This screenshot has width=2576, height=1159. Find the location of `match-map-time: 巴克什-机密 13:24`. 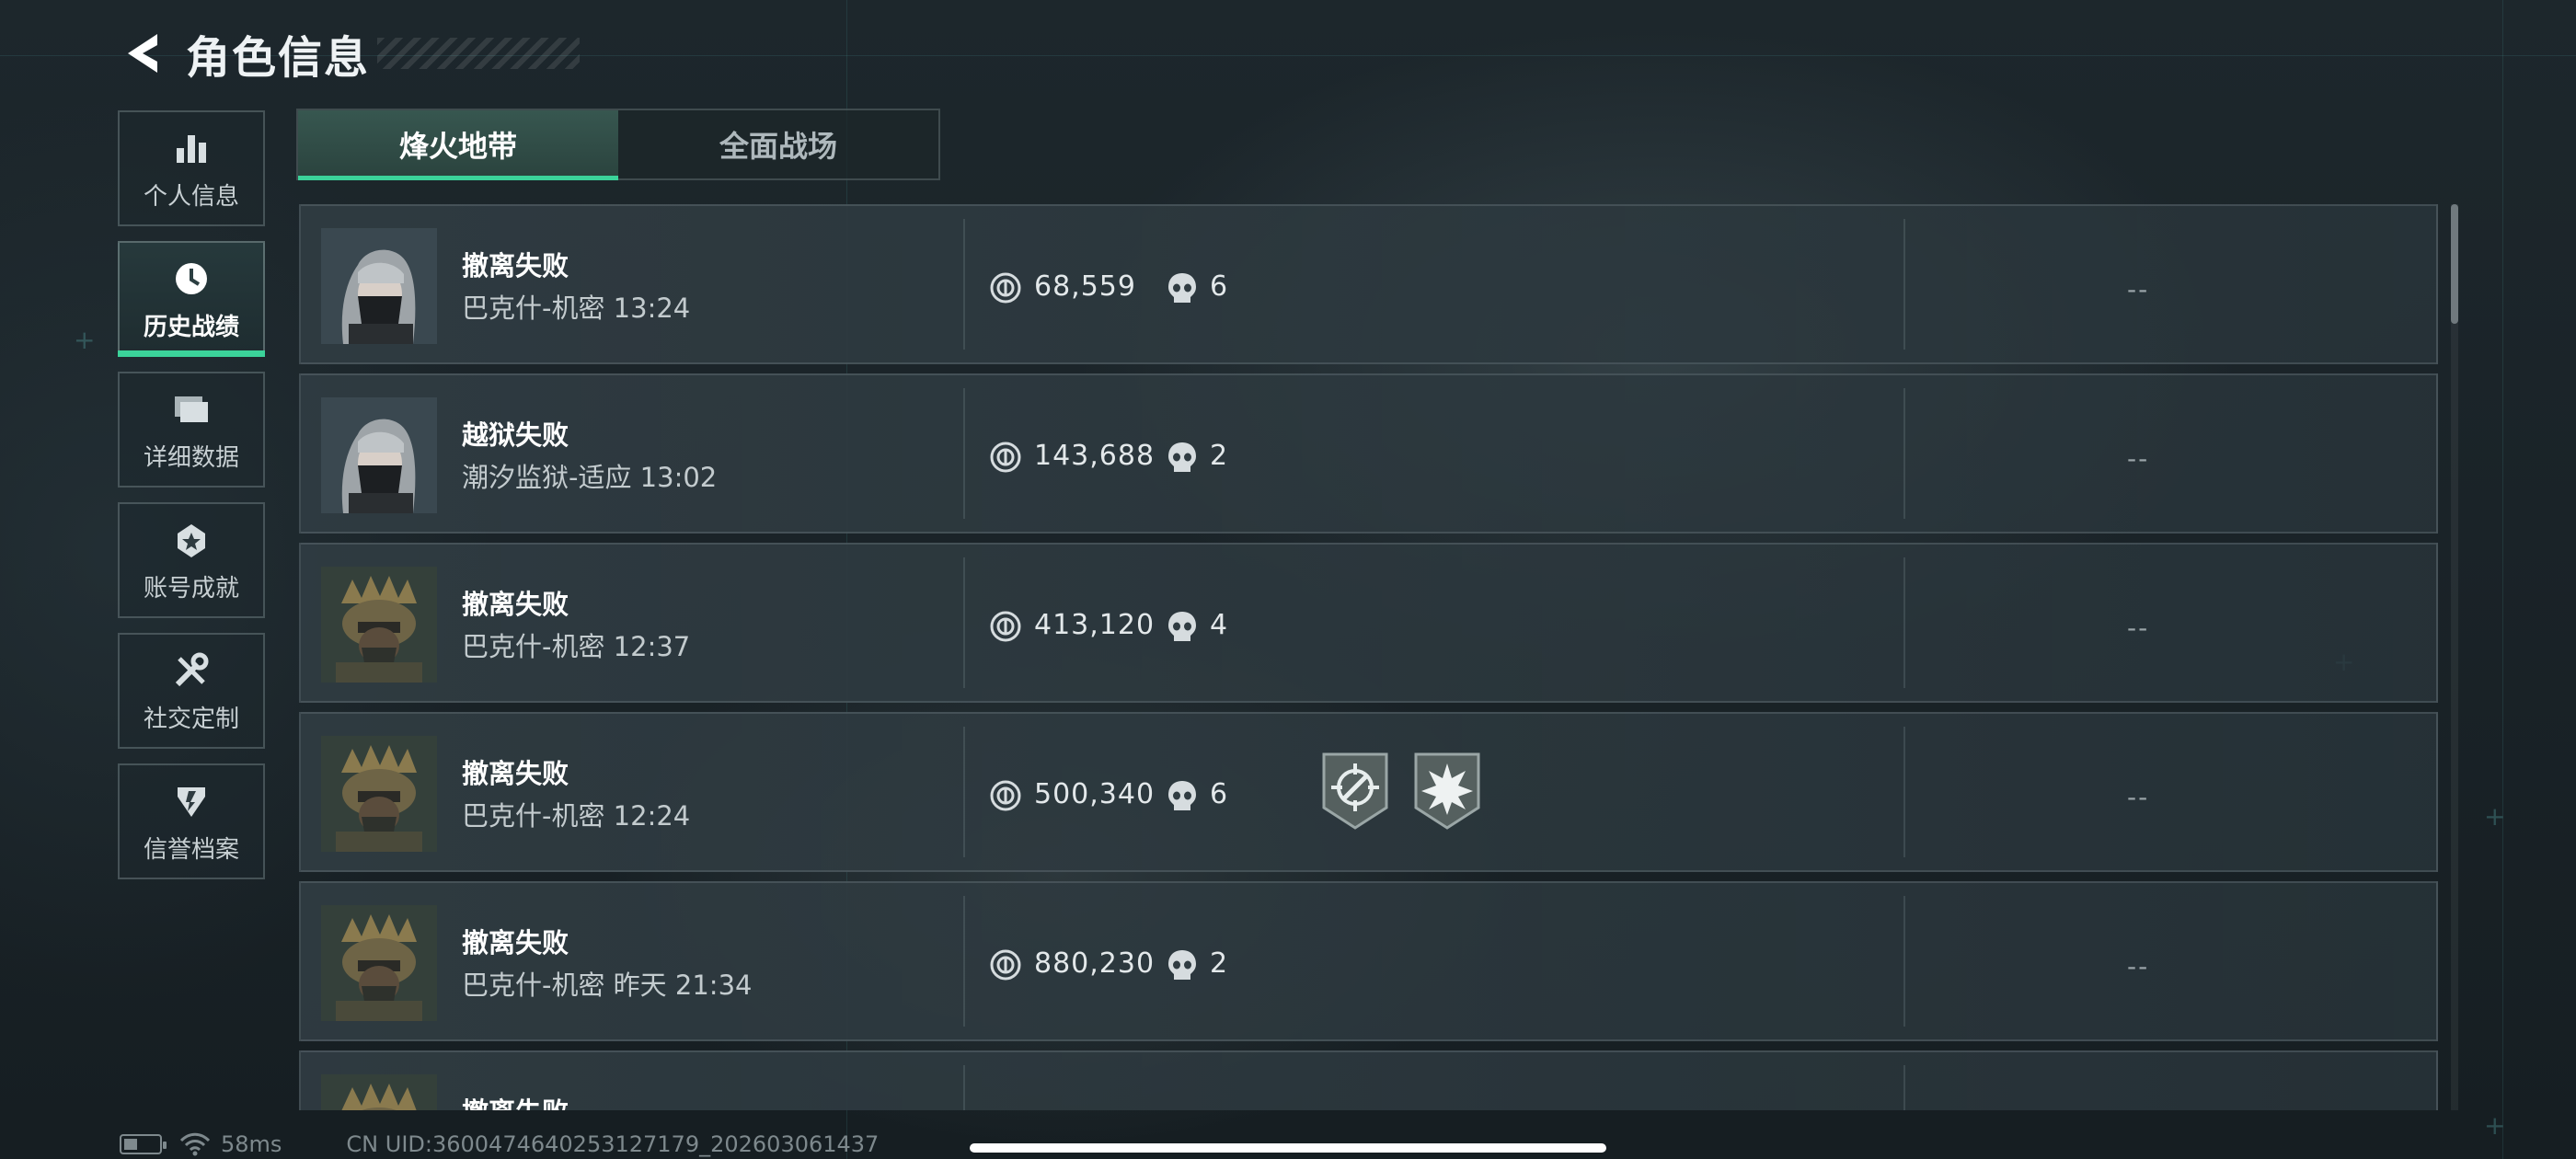

match-map-time: 巴克什-机密 13:24 is located at coordinates (576, 308).